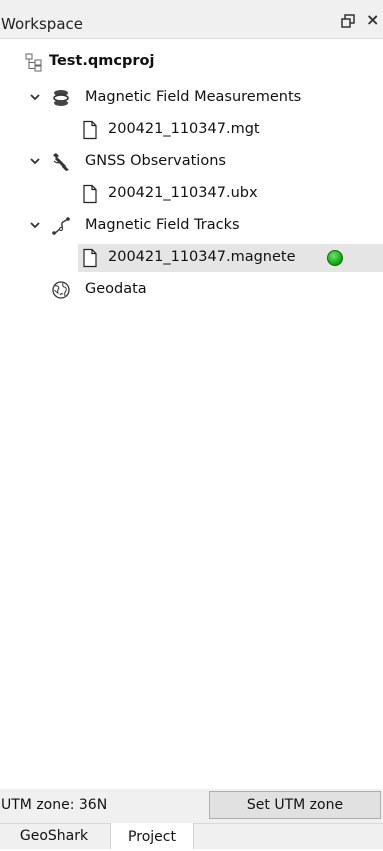 The width and height of the screenshot is (383, 851). What do you see at coordinates (295, 805) in the screenshot?
I see `set-utm-zone-button: Set UTM zone` at bounding box center [295, 805].